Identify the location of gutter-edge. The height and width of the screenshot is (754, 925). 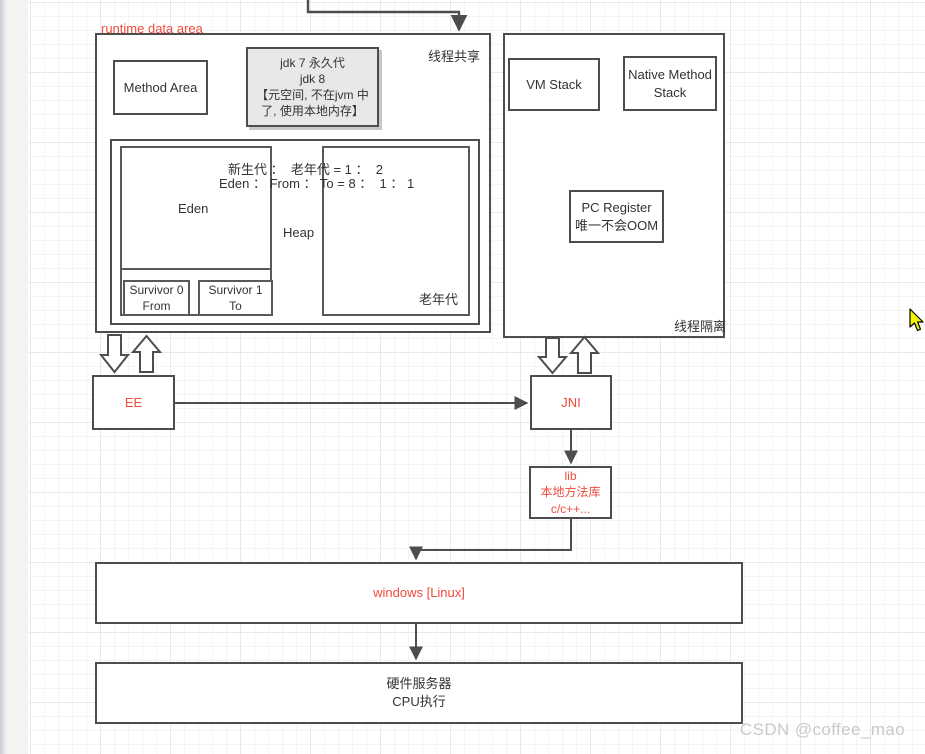
(3, 377).